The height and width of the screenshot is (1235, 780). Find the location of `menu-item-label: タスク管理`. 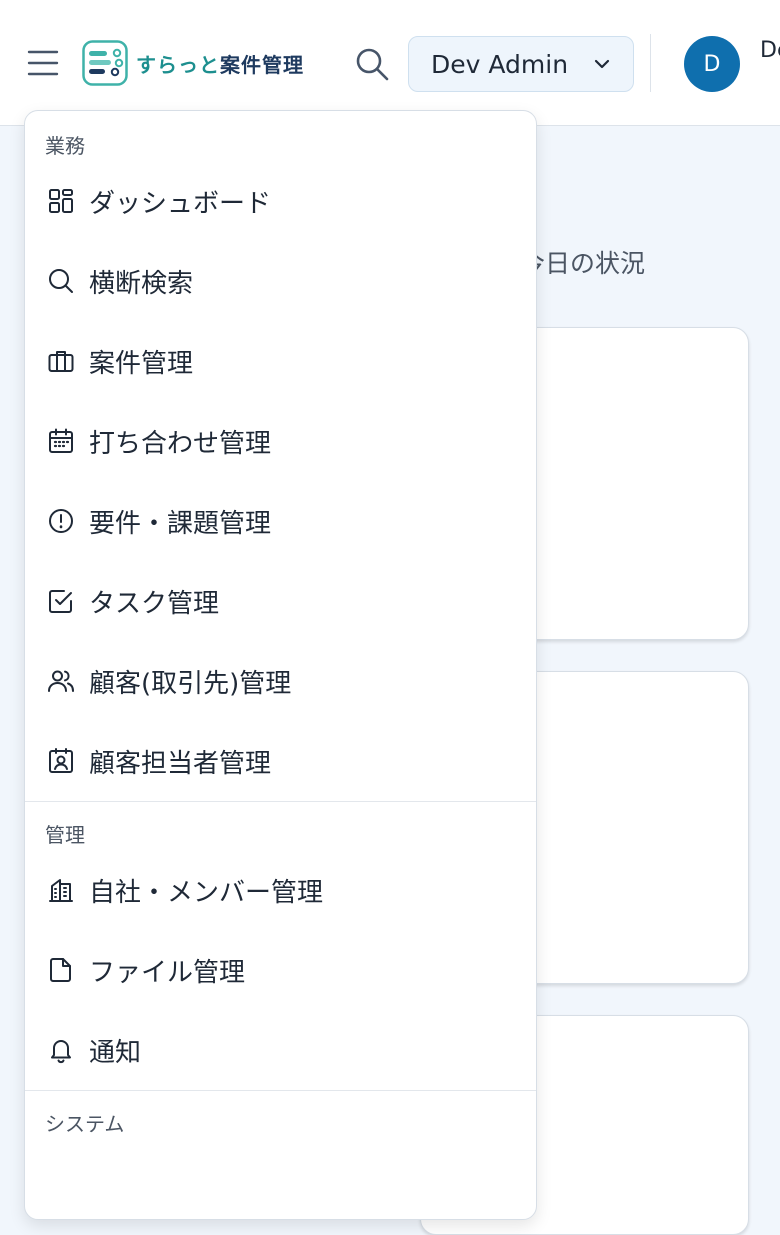

menu-item-label: タスク管理 is located at coordinates (154, 603).